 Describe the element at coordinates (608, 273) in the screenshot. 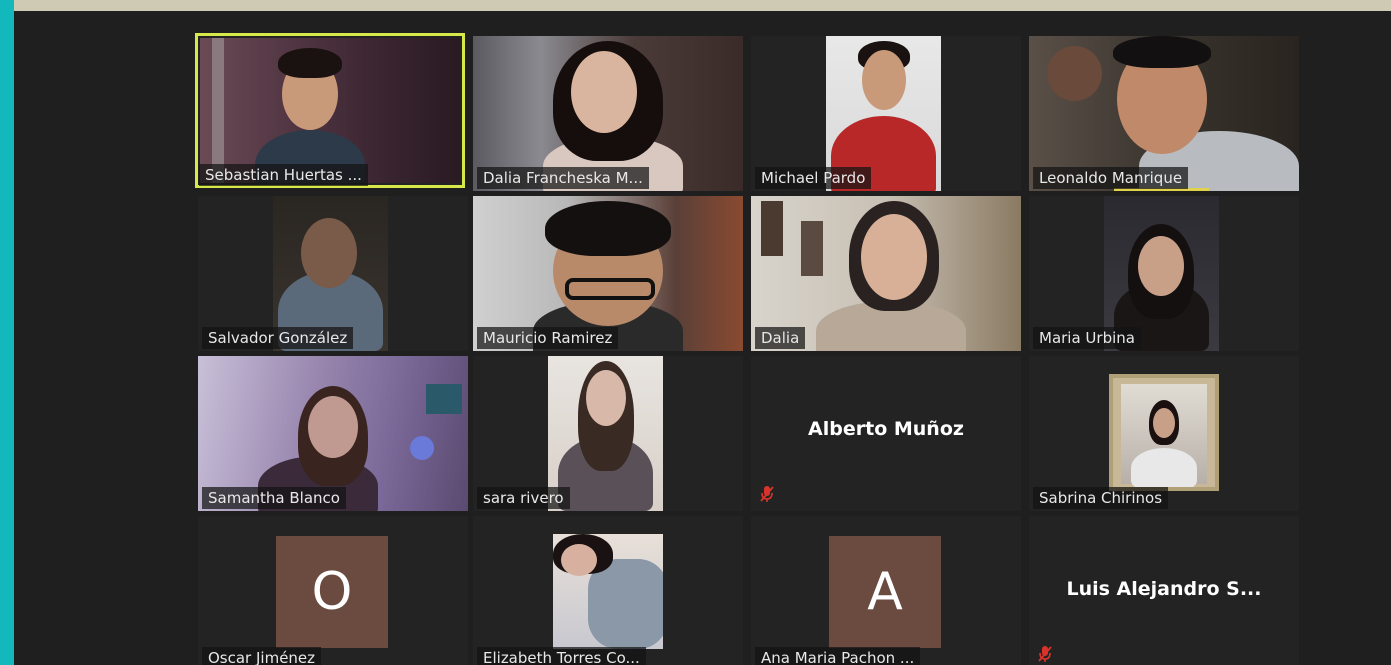

I see `participant-tile: Mauricio Ramirez` at that location.